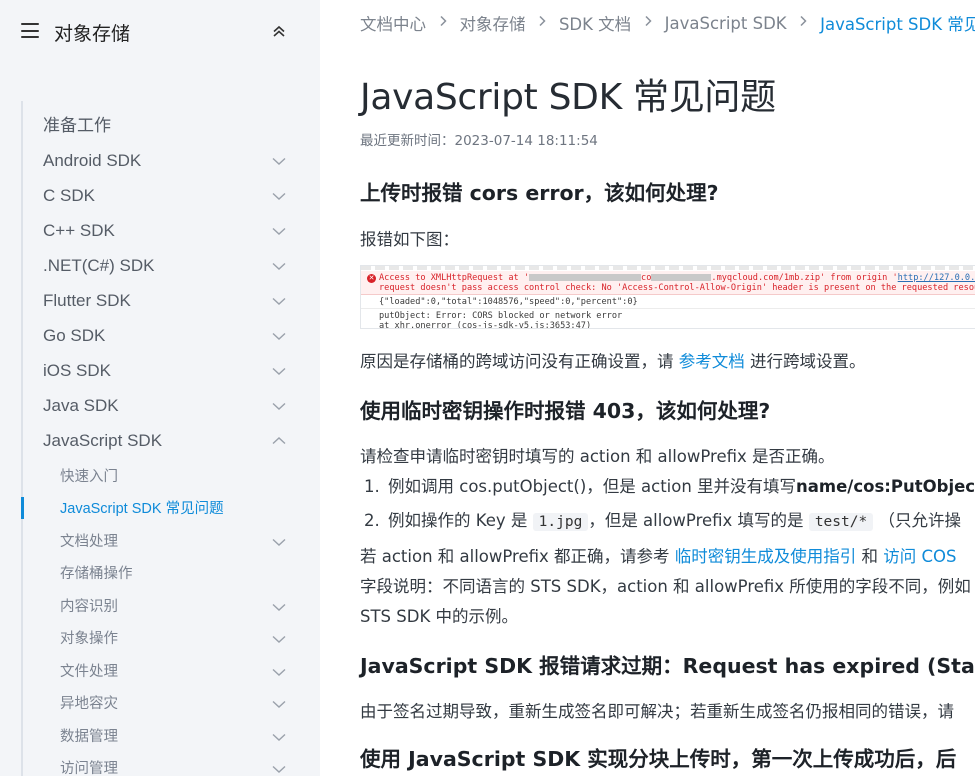 This screenshot has width=975, height=776. I want to click on sidebar-item-label: 数据管理, so click(89, 737).